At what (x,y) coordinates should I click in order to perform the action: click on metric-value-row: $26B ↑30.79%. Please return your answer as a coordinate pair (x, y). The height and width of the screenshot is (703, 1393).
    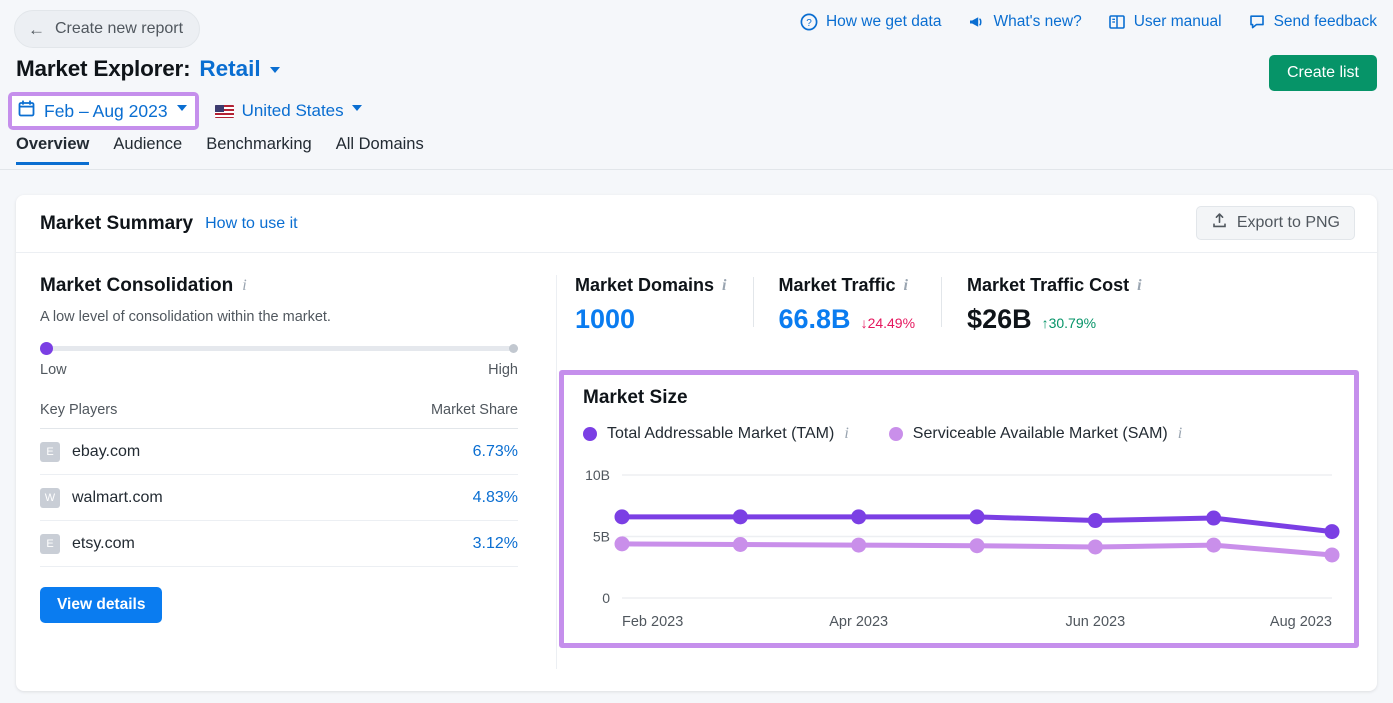
    Looking at the image, I should click on (1054, 319).